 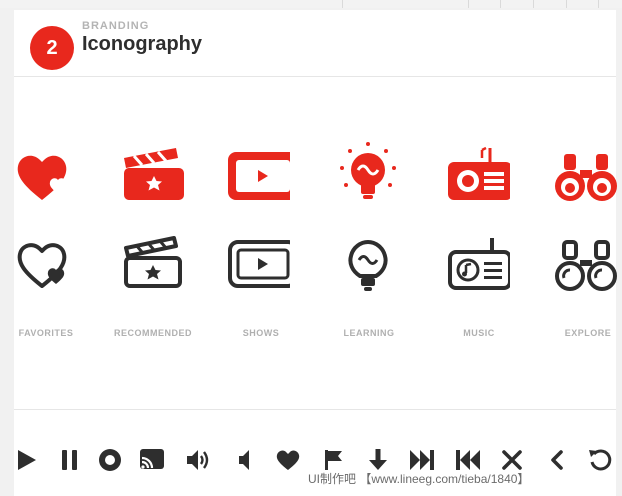 What do you see at coordinates (258, 264) in the screenshot?
I see `tv-play-outline-icon` at bounding box center [258, 264].